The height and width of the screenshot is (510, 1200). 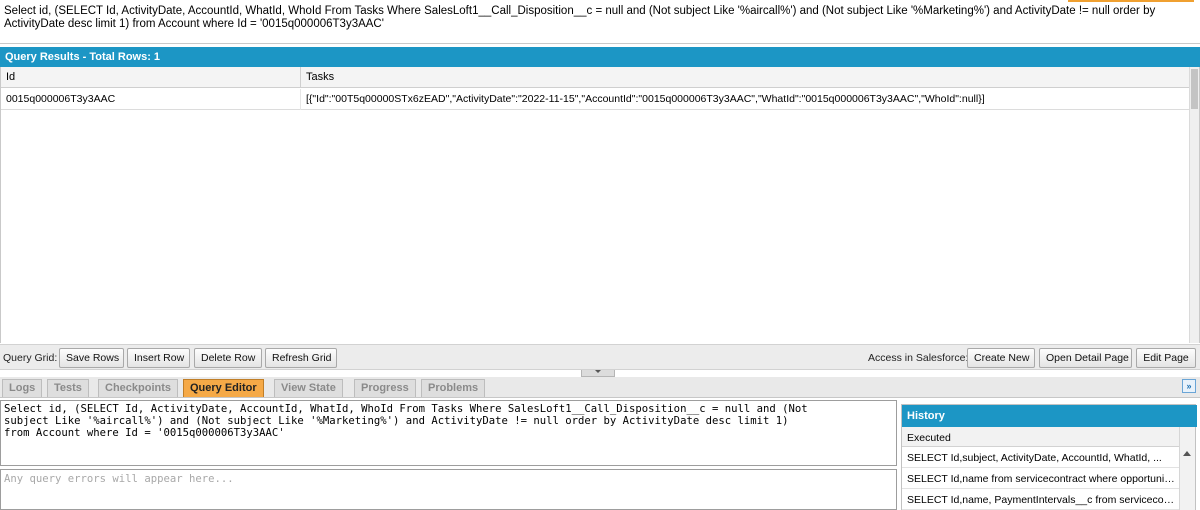 What do you see at coordinates (138, 388) in the screenshot?
I see `tab-checkpoints: Checkpoints` at bounding box center [138, 388].